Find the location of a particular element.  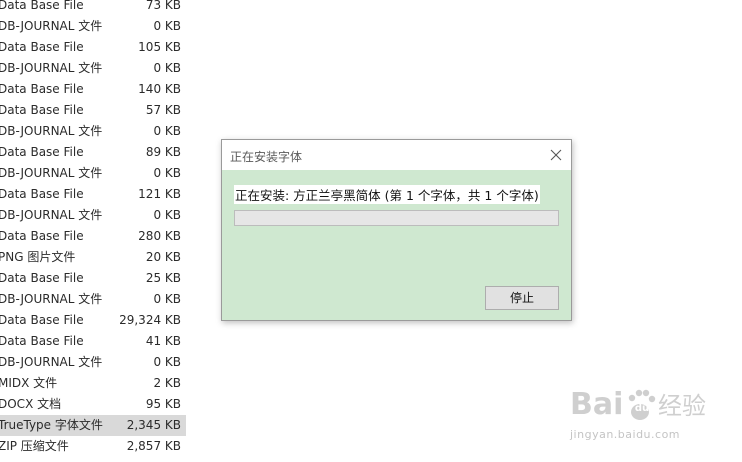

close-button is located at coordinates (556, 155).